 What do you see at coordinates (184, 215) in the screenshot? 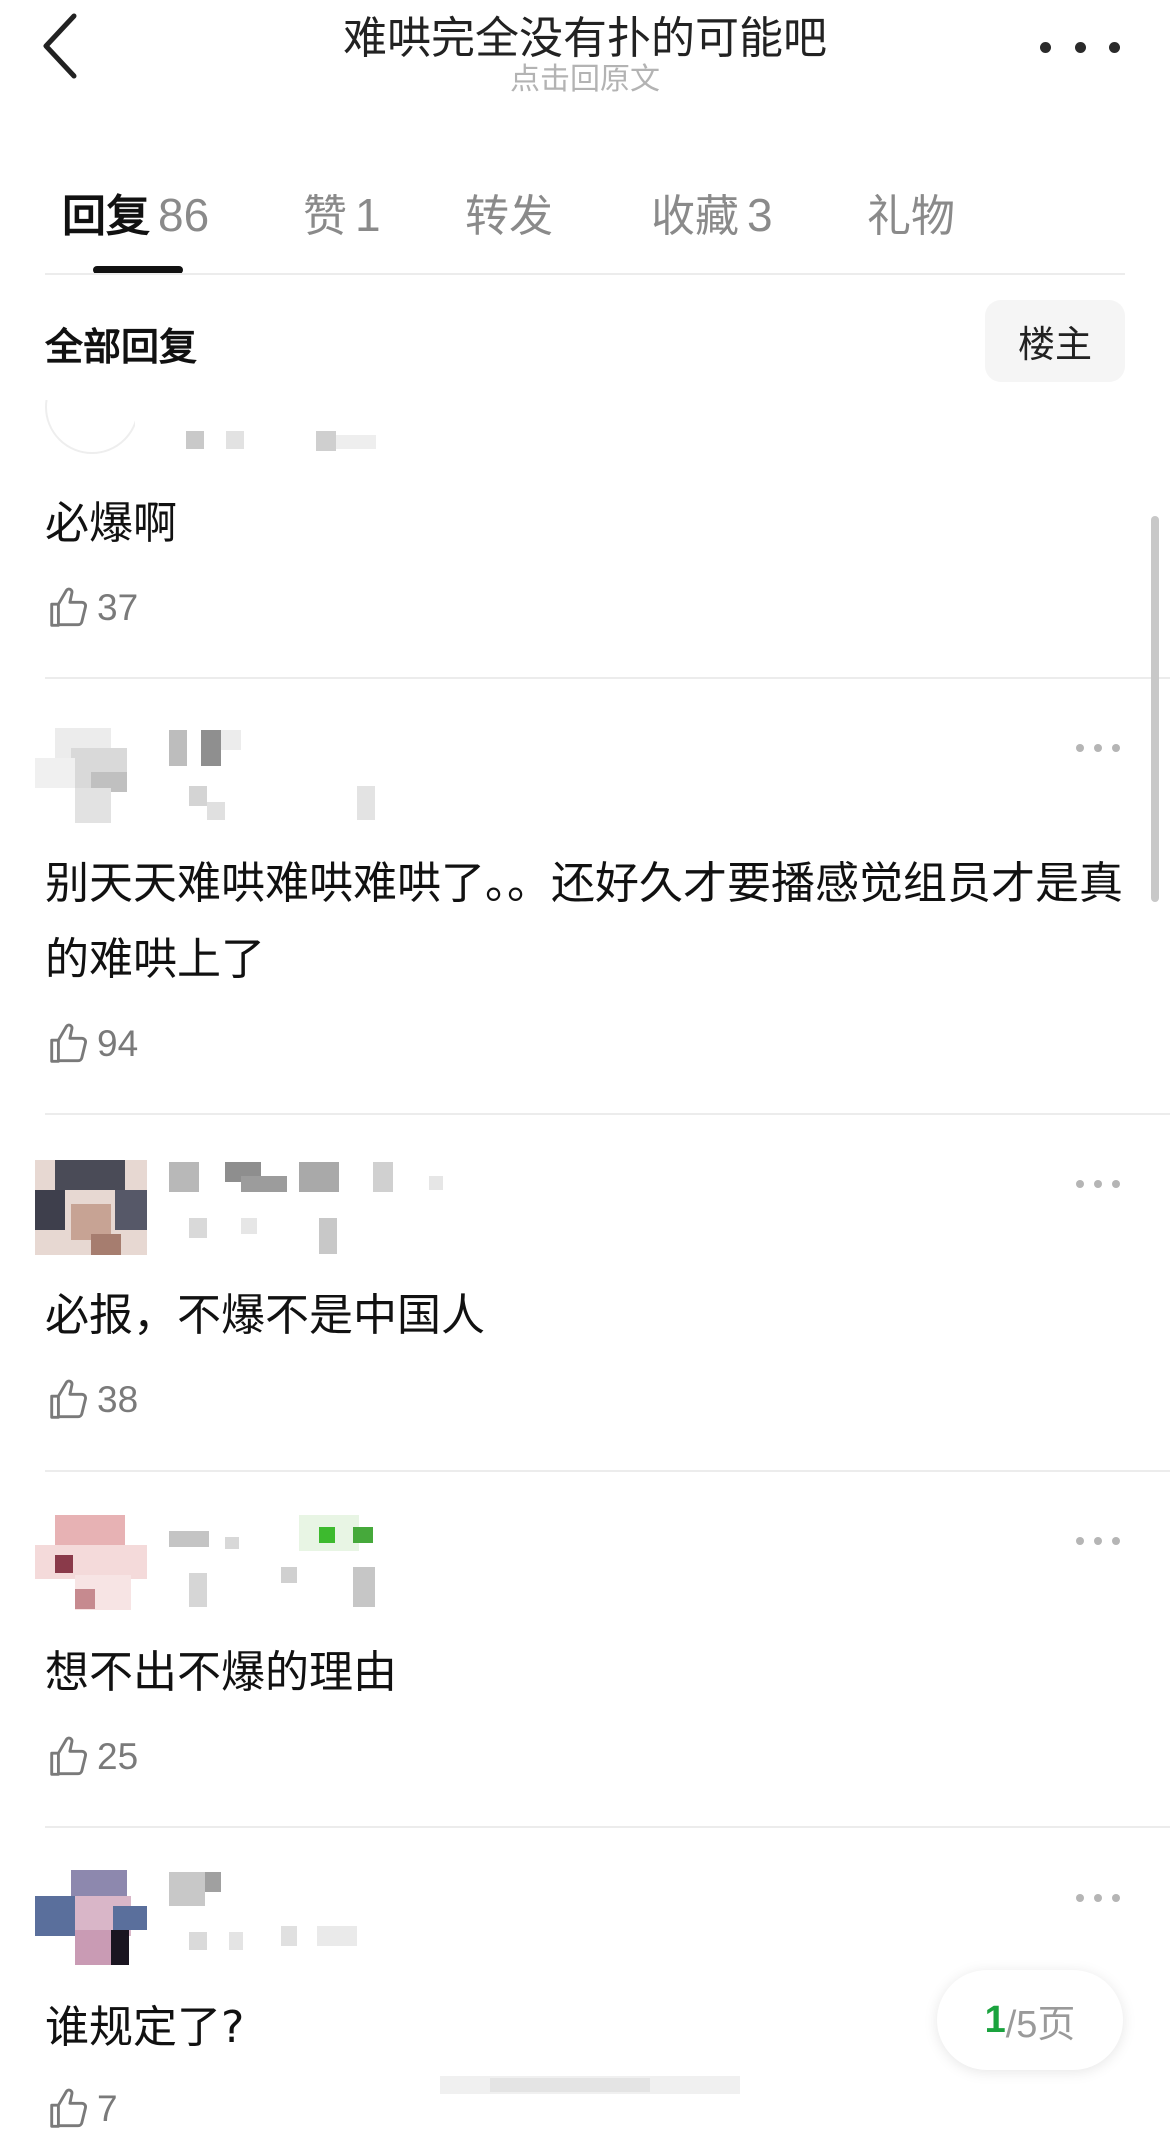
I see `tab-count: 86` at bounding box center [184, 215].